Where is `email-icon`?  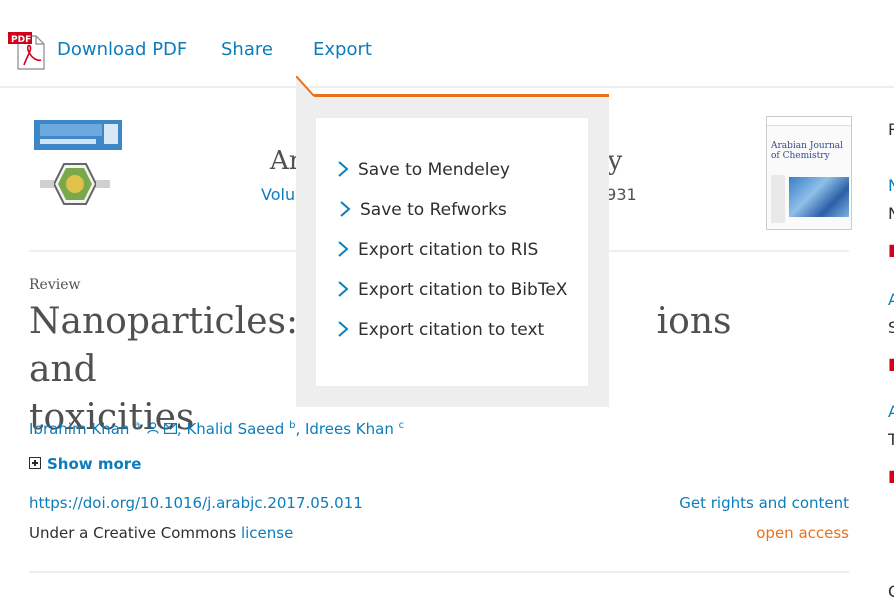 email-icon is located at coordinates (170, 429).